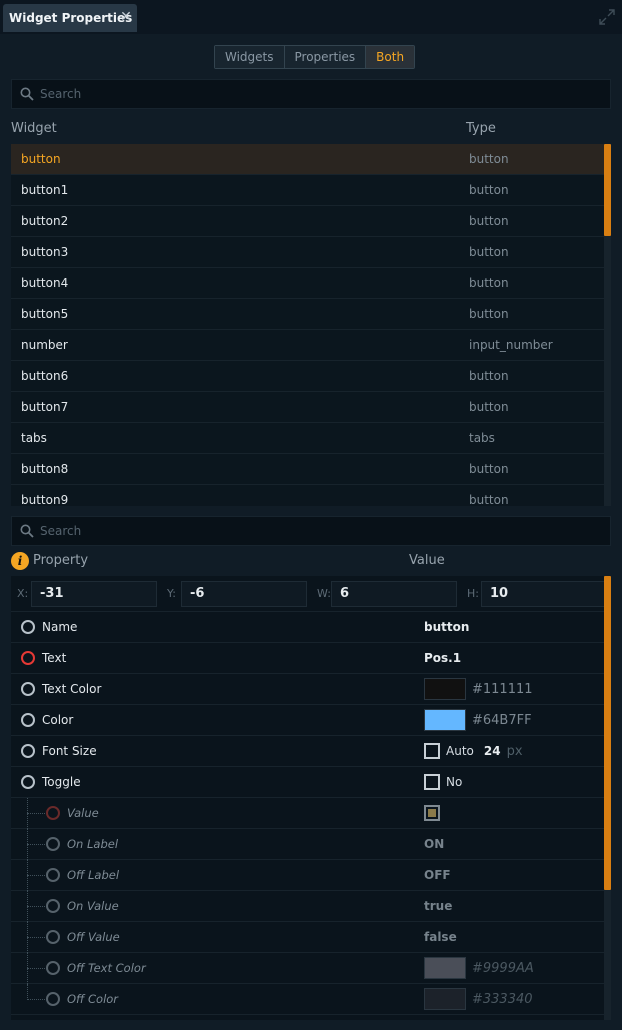  I want to click on property-label: On Label, so click(93, 844).